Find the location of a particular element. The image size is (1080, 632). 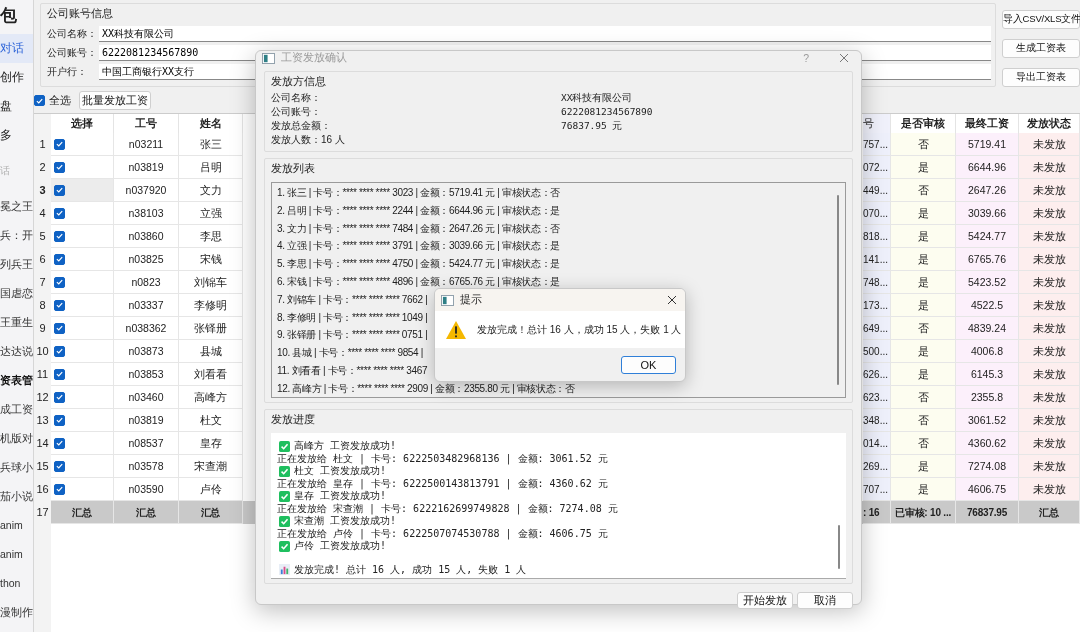

table-cell: 吕明 is located at coordinates (211, 167).